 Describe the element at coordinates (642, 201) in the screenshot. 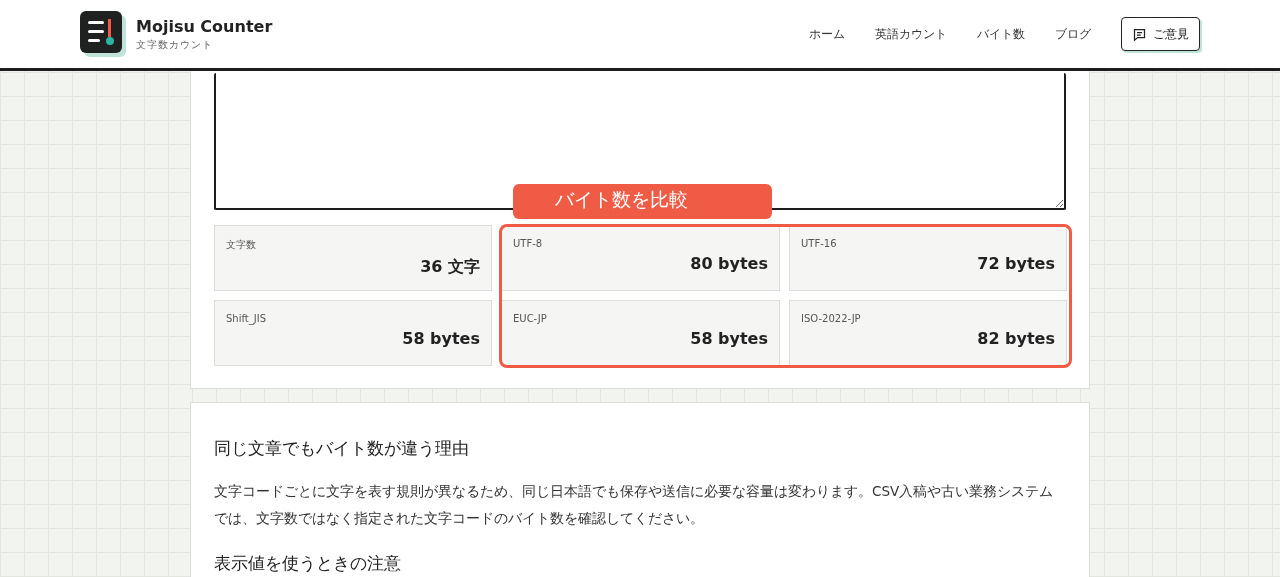

I see `callout-label: バイト数を比較` at that location.